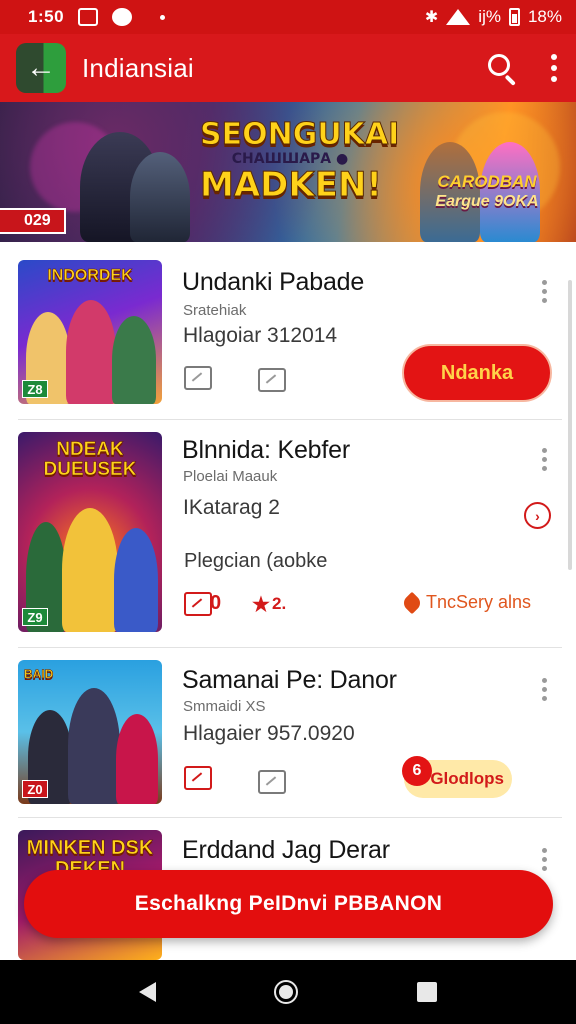 The width and height of the screenshot is (576, 1024). What do you see at coordinates (417, 771) in the screenshot?
I see `pill-number: 6` at bounding box center [417, 771].